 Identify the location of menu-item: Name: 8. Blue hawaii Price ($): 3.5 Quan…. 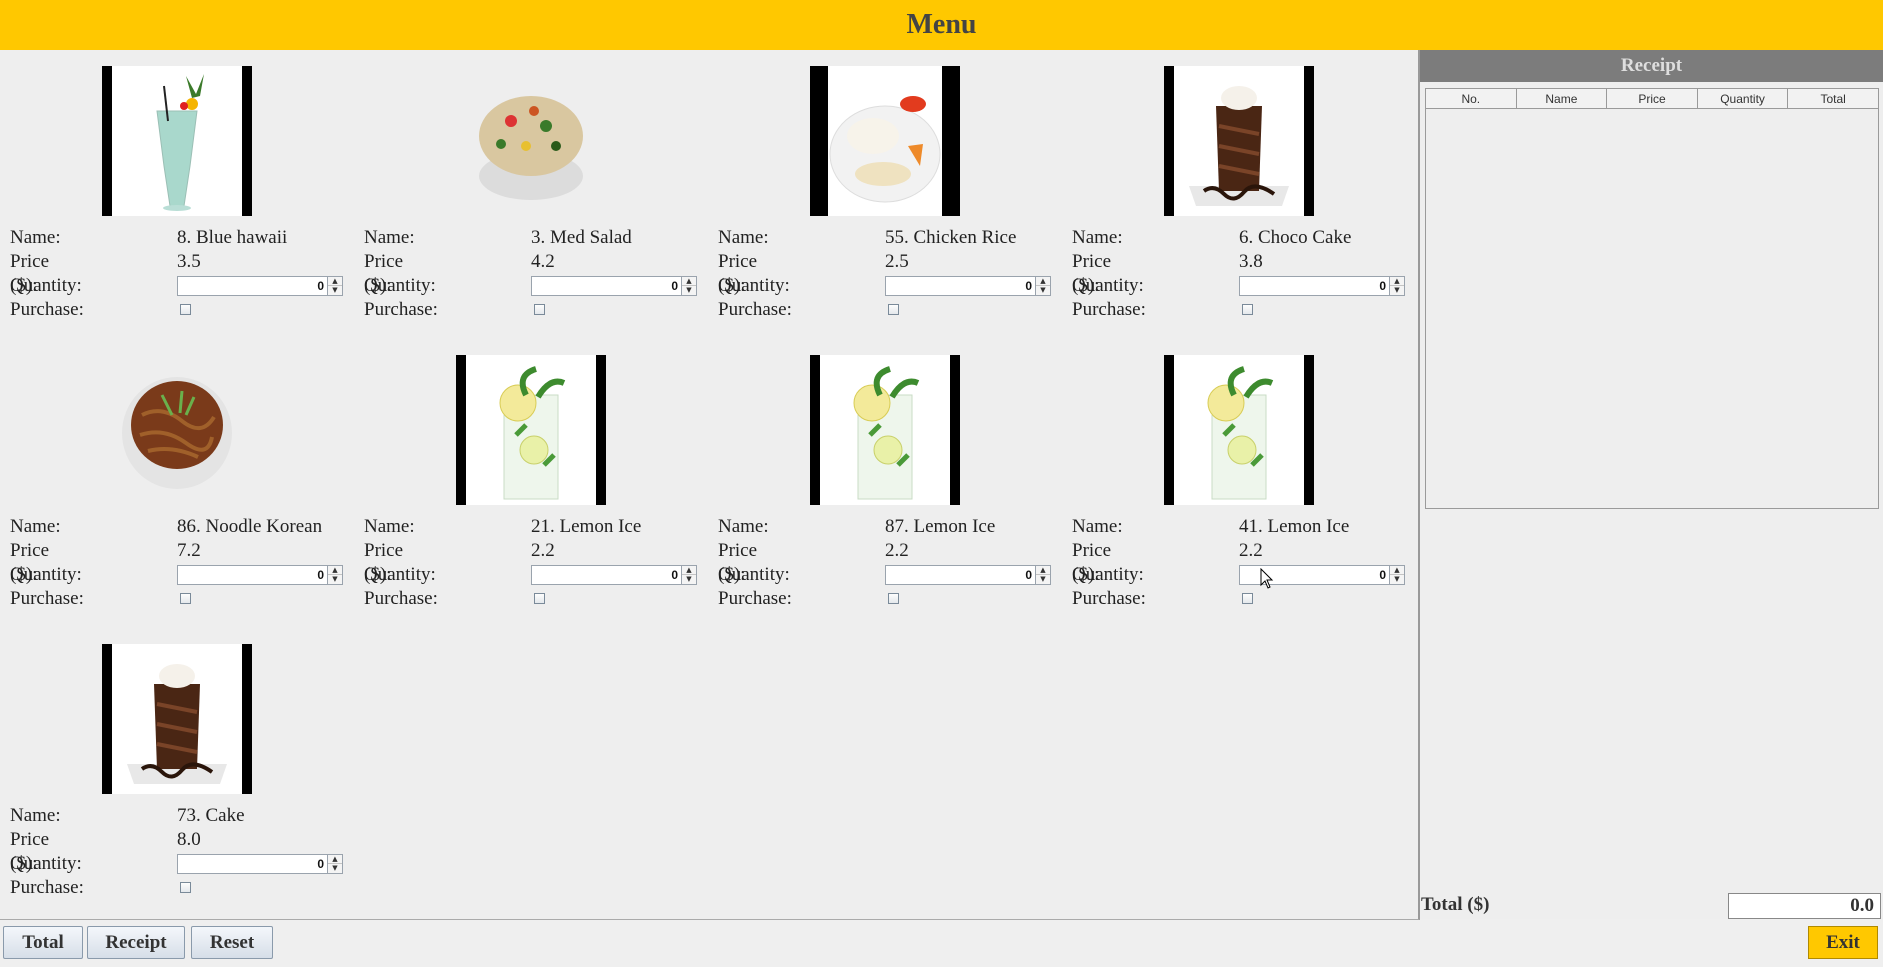
(177, 190).